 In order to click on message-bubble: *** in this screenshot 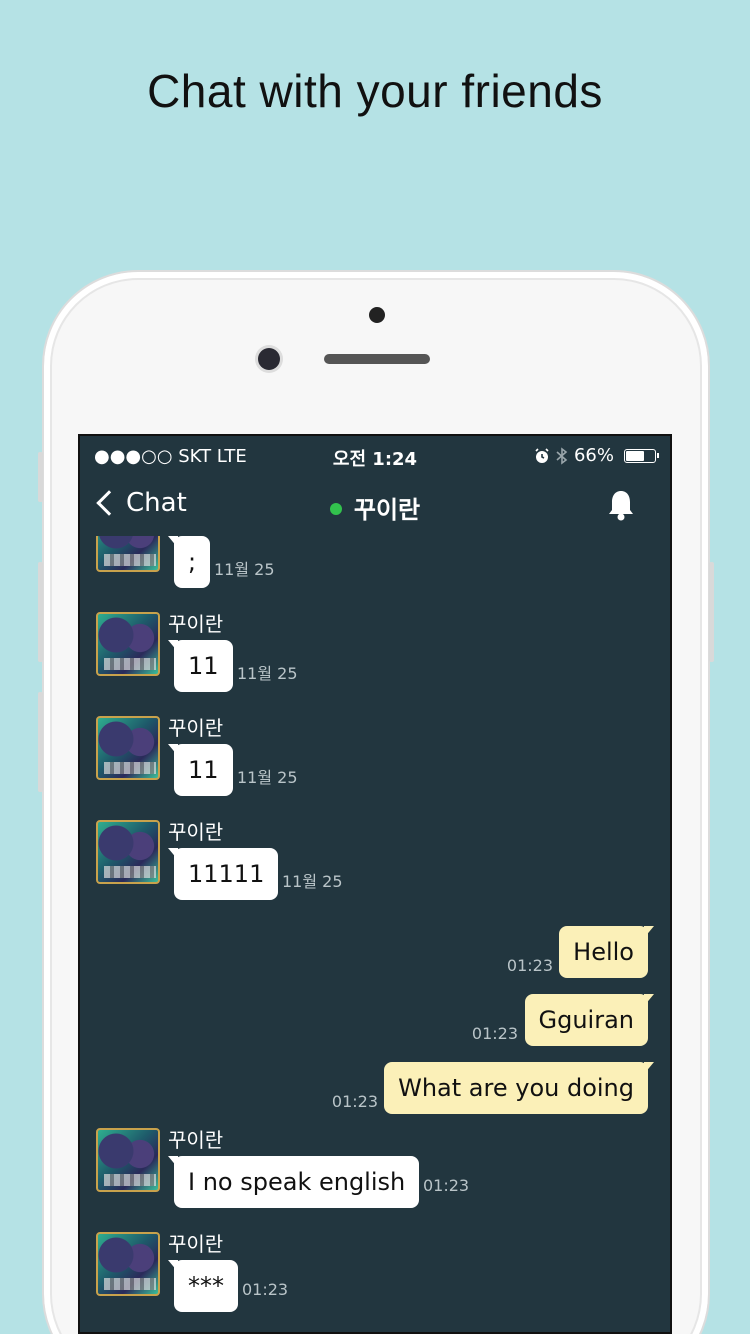, I will do `click(203, 1286)`.